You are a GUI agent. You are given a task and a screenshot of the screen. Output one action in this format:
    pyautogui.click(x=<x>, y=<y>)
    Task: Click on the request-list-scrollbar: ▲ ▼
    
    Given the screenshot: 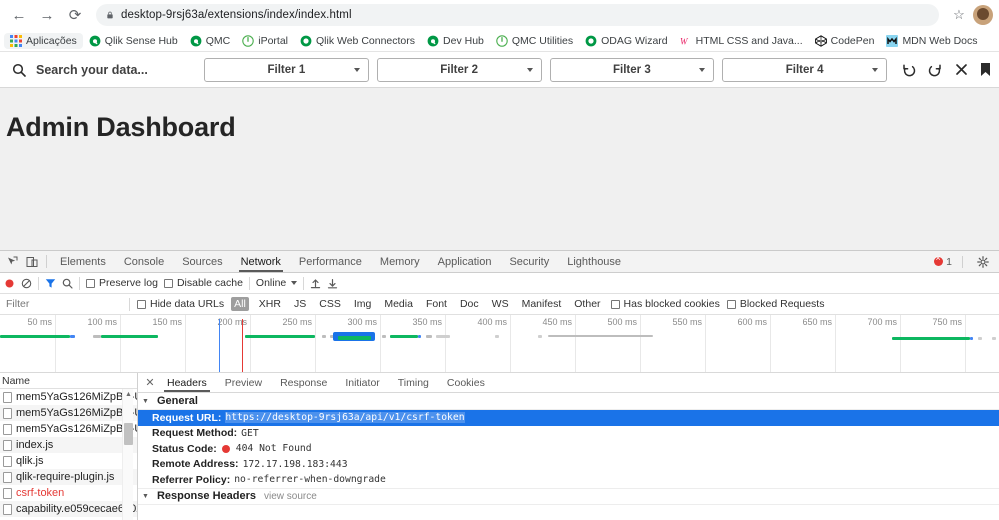 What is the action you would take?
    pyautogui.click(x=127, y=454)
    